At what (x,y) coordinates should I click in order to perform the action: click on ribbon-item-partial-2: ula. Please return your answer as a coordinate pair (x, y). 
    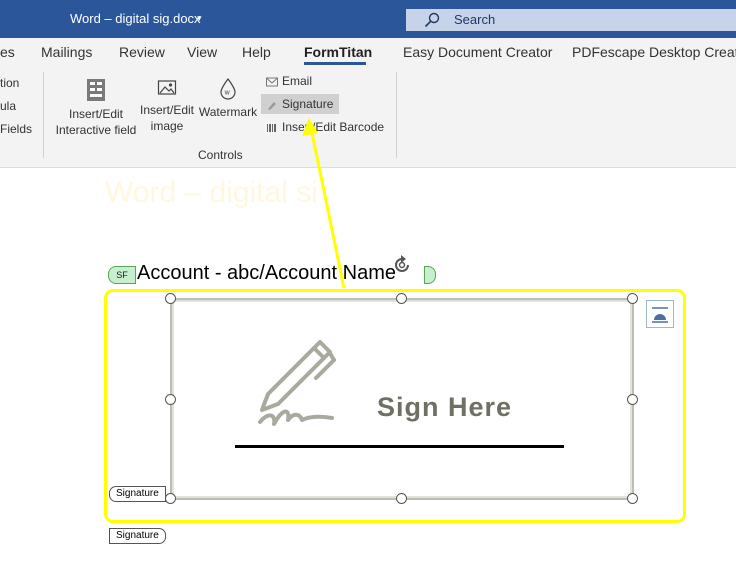
    Looking at the image, I should click on (8, 106).